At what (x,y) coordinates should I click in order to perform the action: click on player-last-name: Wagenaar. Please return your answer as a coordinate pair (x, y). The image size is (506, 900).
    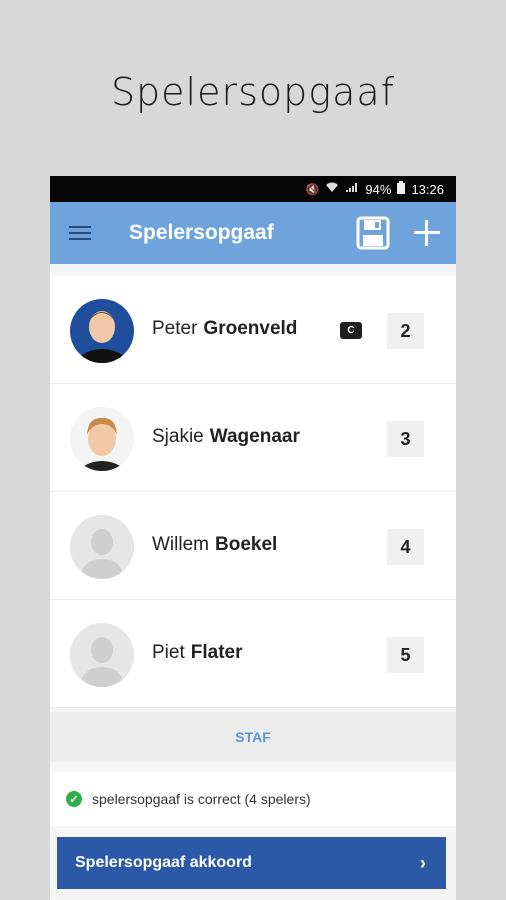
    Looking at the image, I should click on (254, 436).